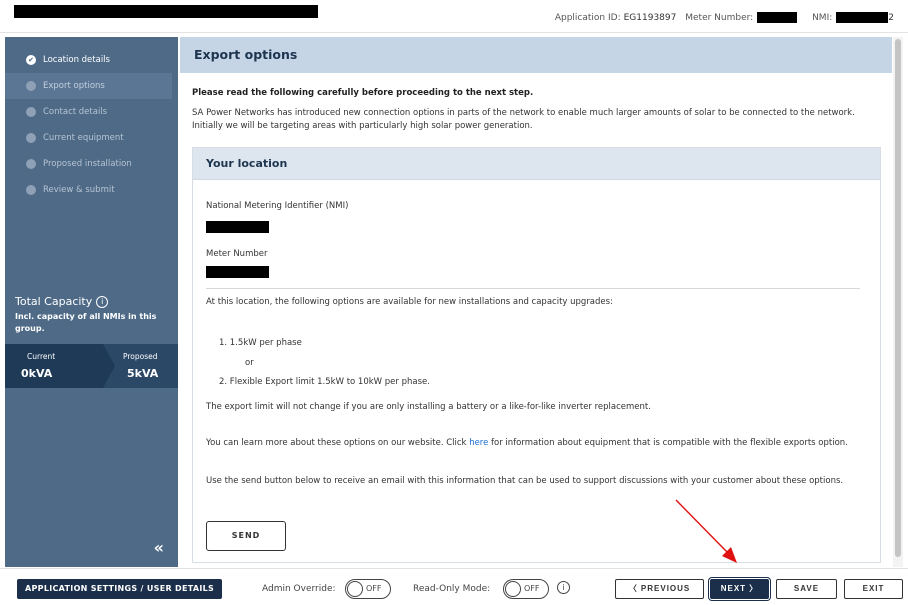 Image resolution: width=908 pixels, height=605 pixels. What do you see at coordinates (237, 272) in the screenshot?
I see `redacted-meter-value` at bounding box center [237, 272].